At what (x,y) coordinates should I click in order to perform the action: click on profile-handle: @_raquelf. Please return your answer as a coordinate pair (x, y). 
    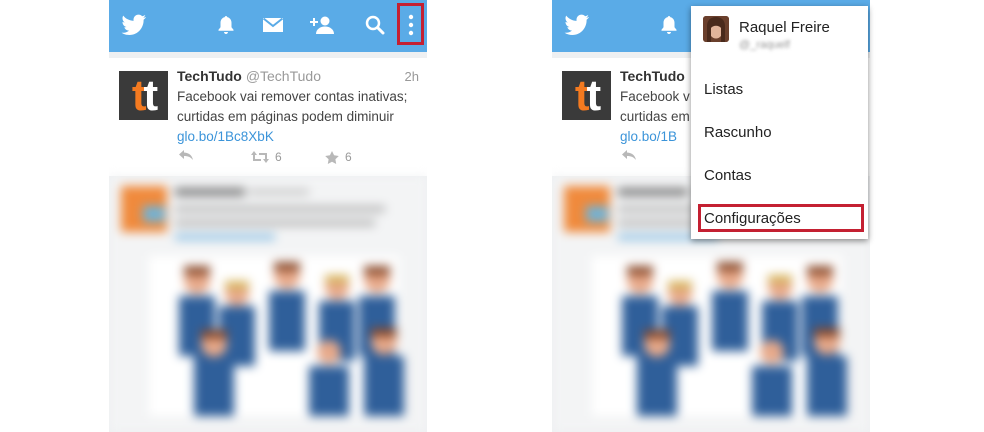
    Looking at the image, I should click on (764, 45).